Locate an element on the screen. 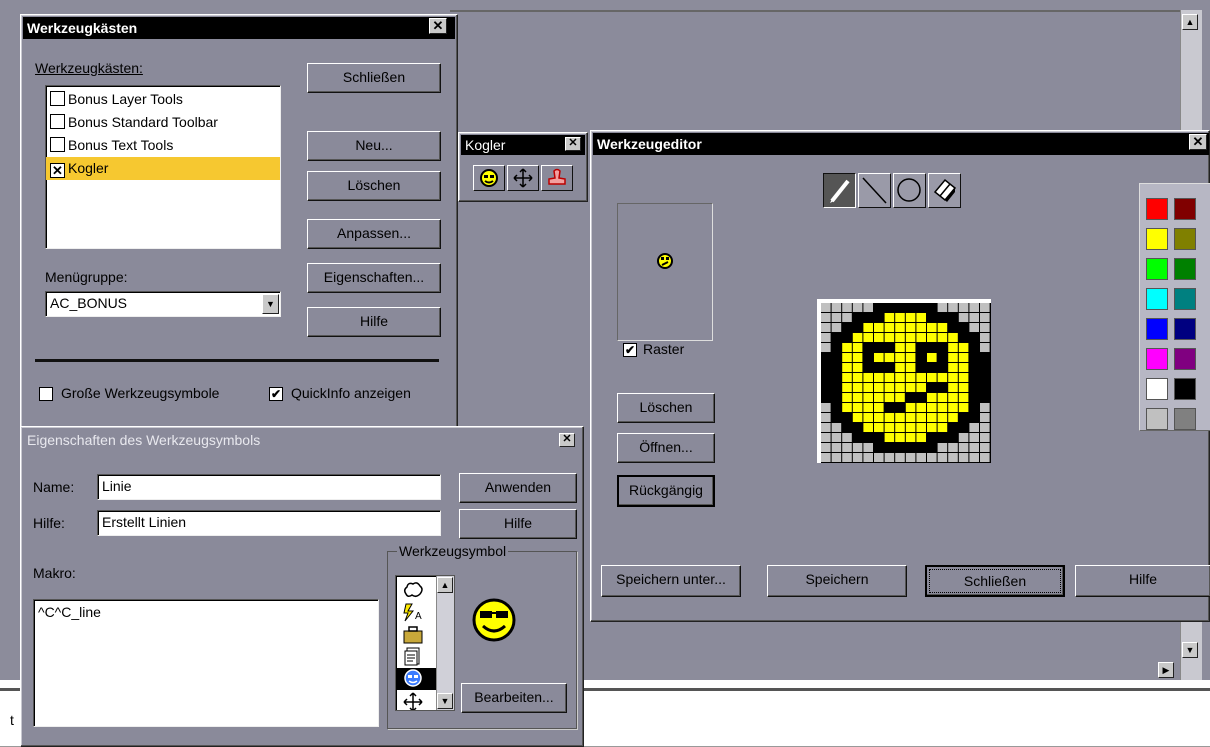 The image size is (1210, 747). chevron-down-icon: ▼ is located at coordinates (270, 304).